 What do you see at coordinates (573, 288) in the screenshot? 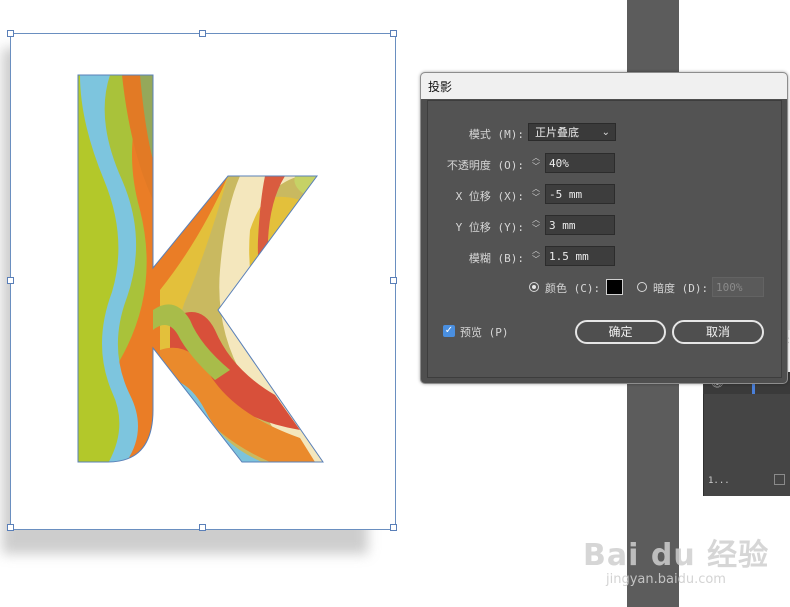
I see `color-label: 颜色 (C):` at bounding box center [573, 288].